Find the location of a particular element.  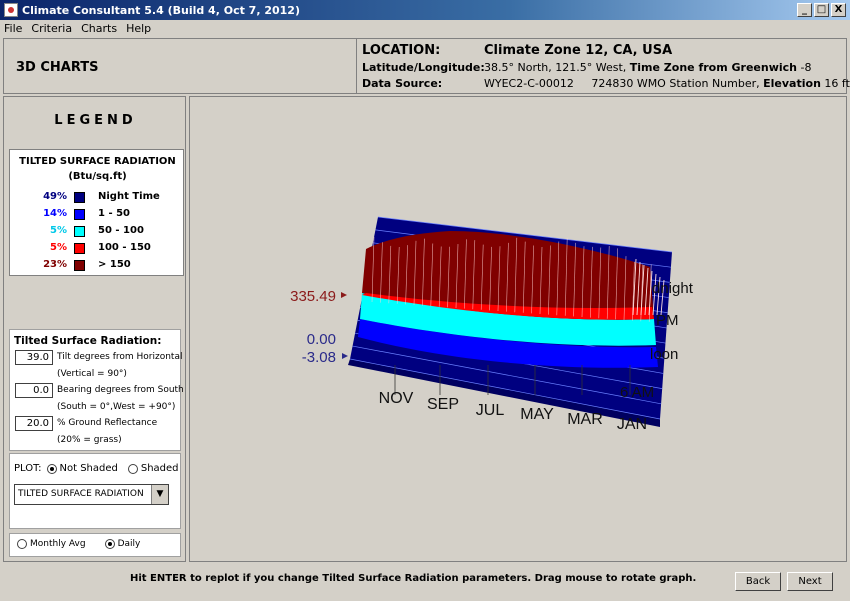

z-axis-label: 0.00 is located at coordinates (321, 339).